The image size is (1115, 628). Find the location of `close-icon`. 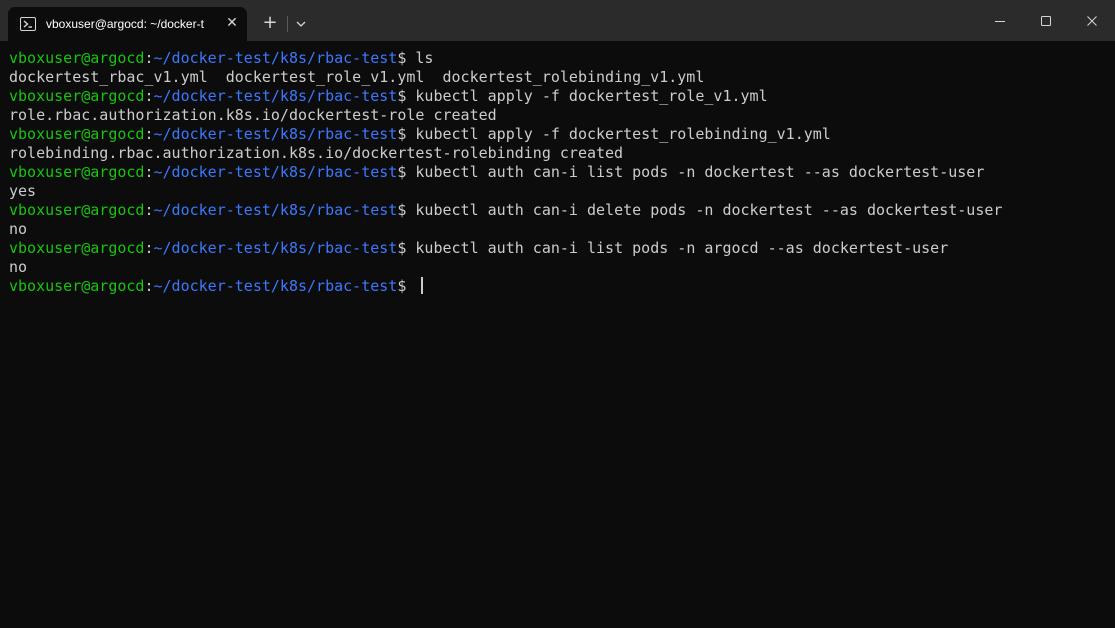

close-icon is located at coordinates (1092, 20).